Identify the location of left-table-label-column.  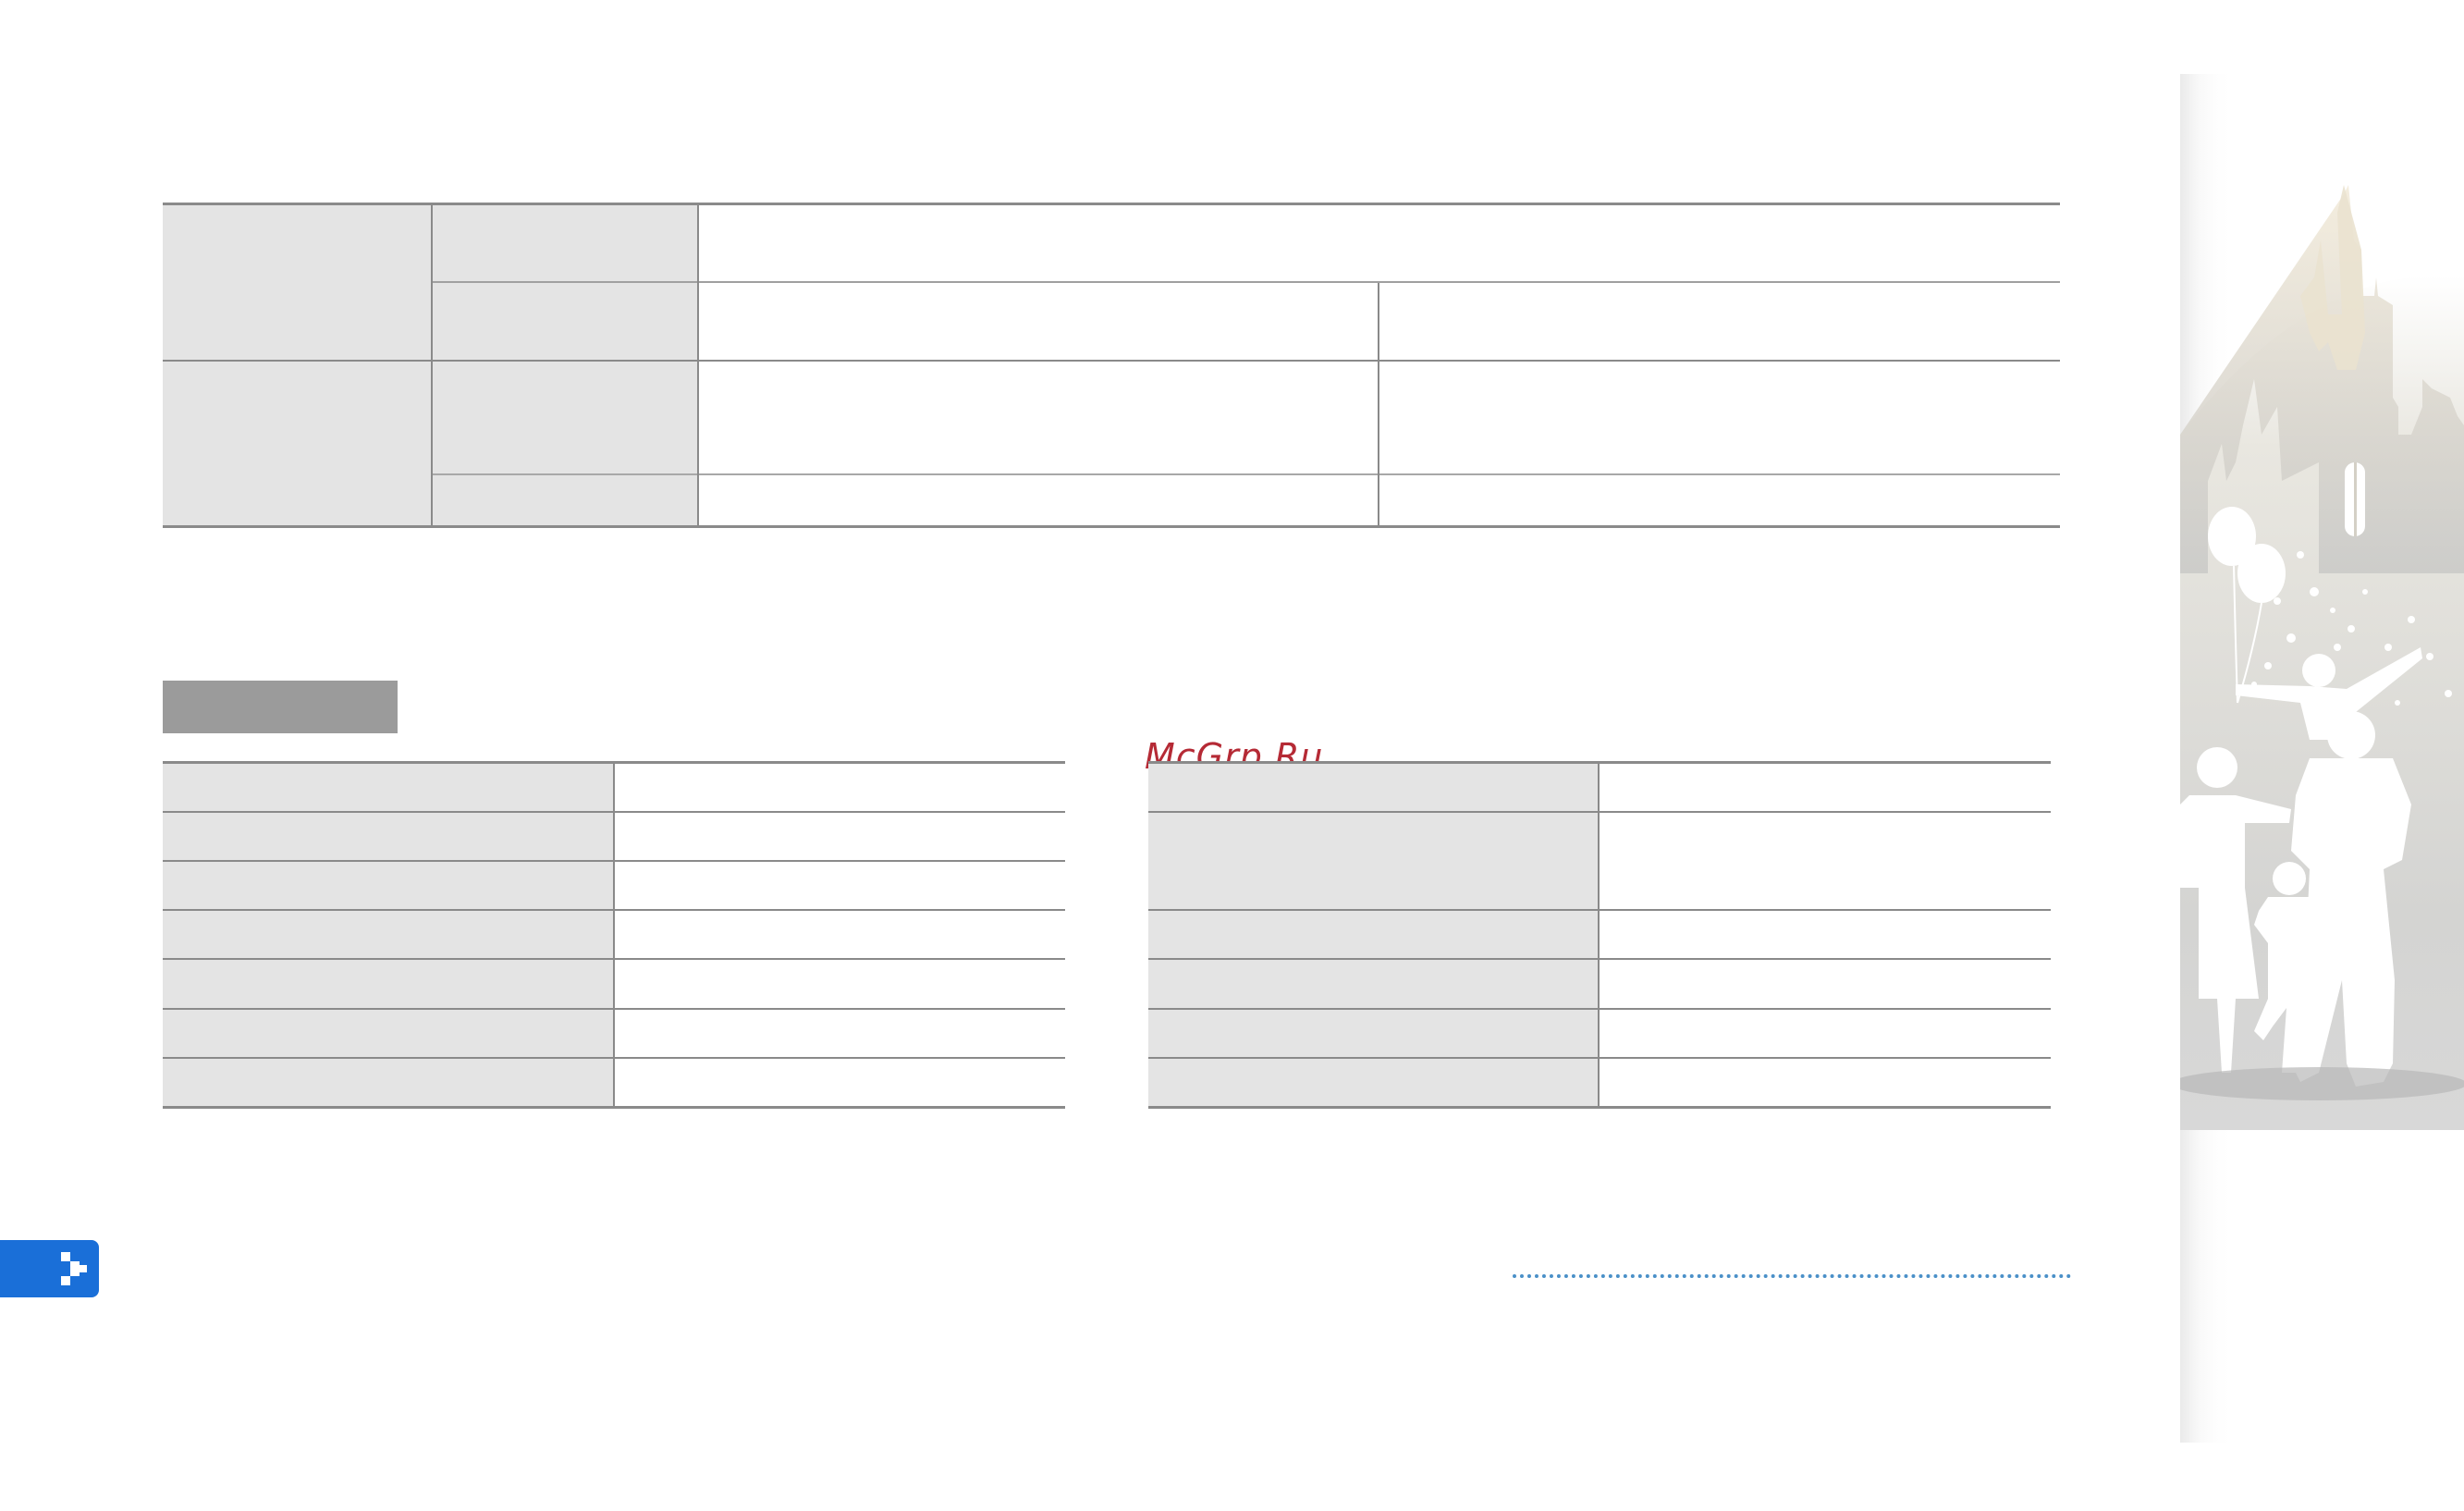
(388, 935).